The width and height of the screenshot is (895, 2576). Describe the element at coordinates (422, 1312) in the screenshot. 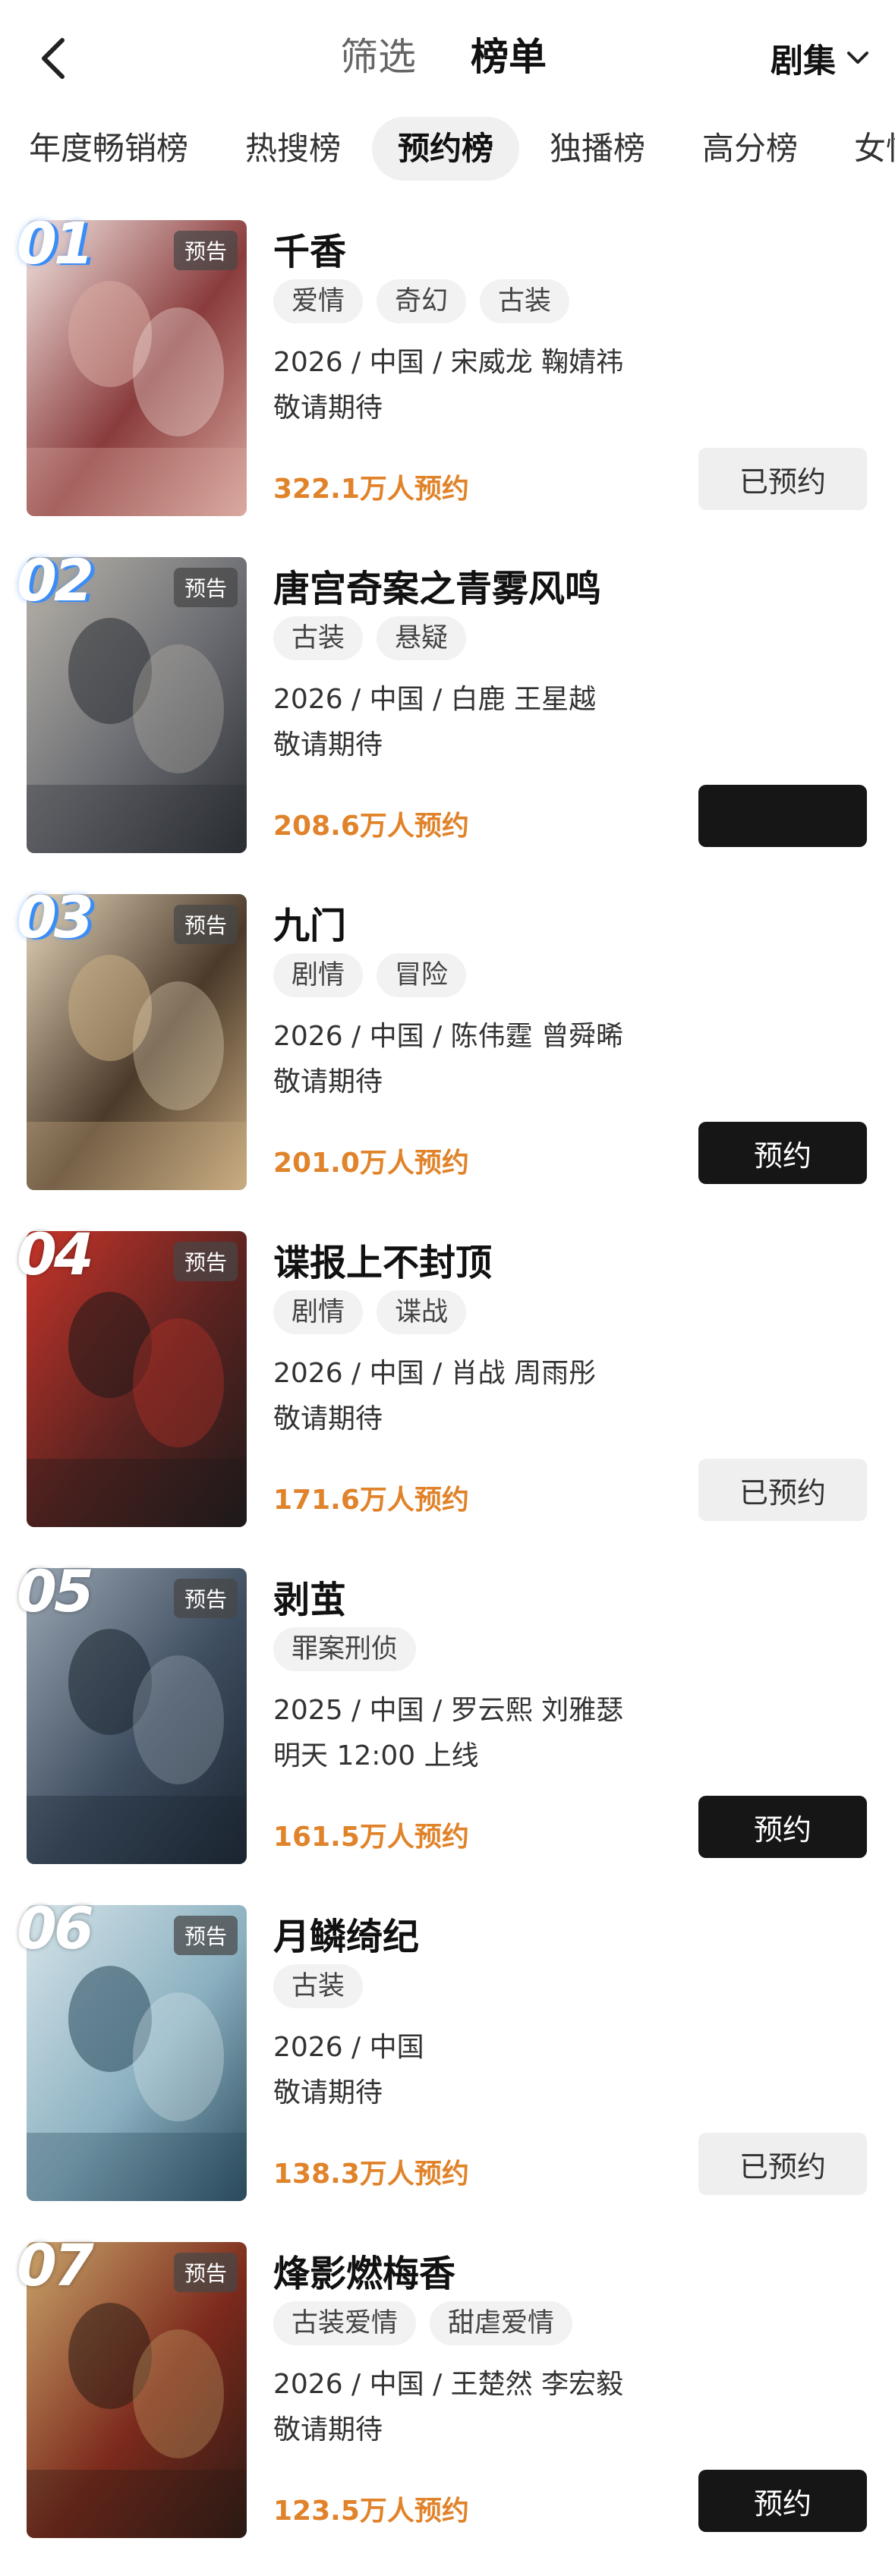

I see `genre-tag: 谍战` at that location.